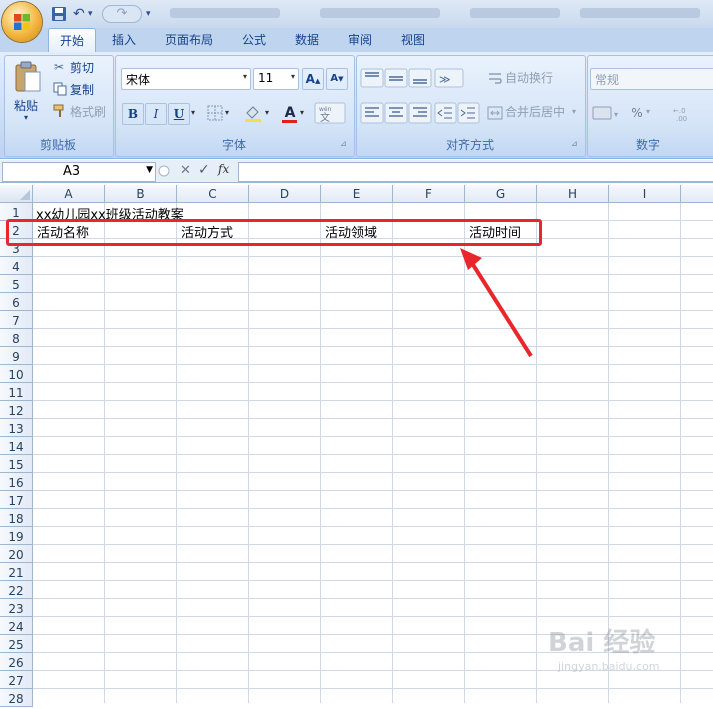 This screenshot has width=713, height=709. Describe the element at coordinates (697, 194) in the screenshot. I see `column-header-j` at that location.